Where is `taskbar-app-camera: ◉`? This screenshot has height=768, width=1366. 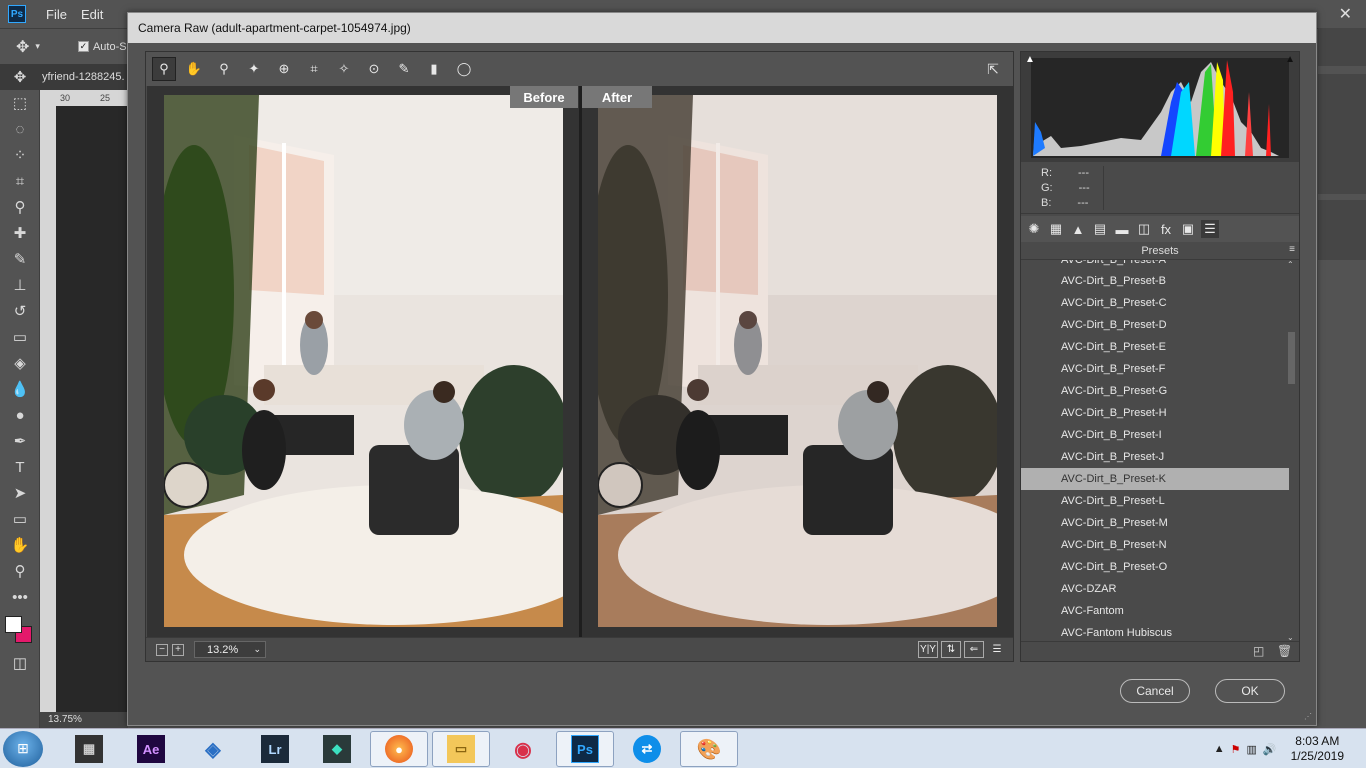 taskbar-app-camera: ◉ is located at coordinates (523, 749).